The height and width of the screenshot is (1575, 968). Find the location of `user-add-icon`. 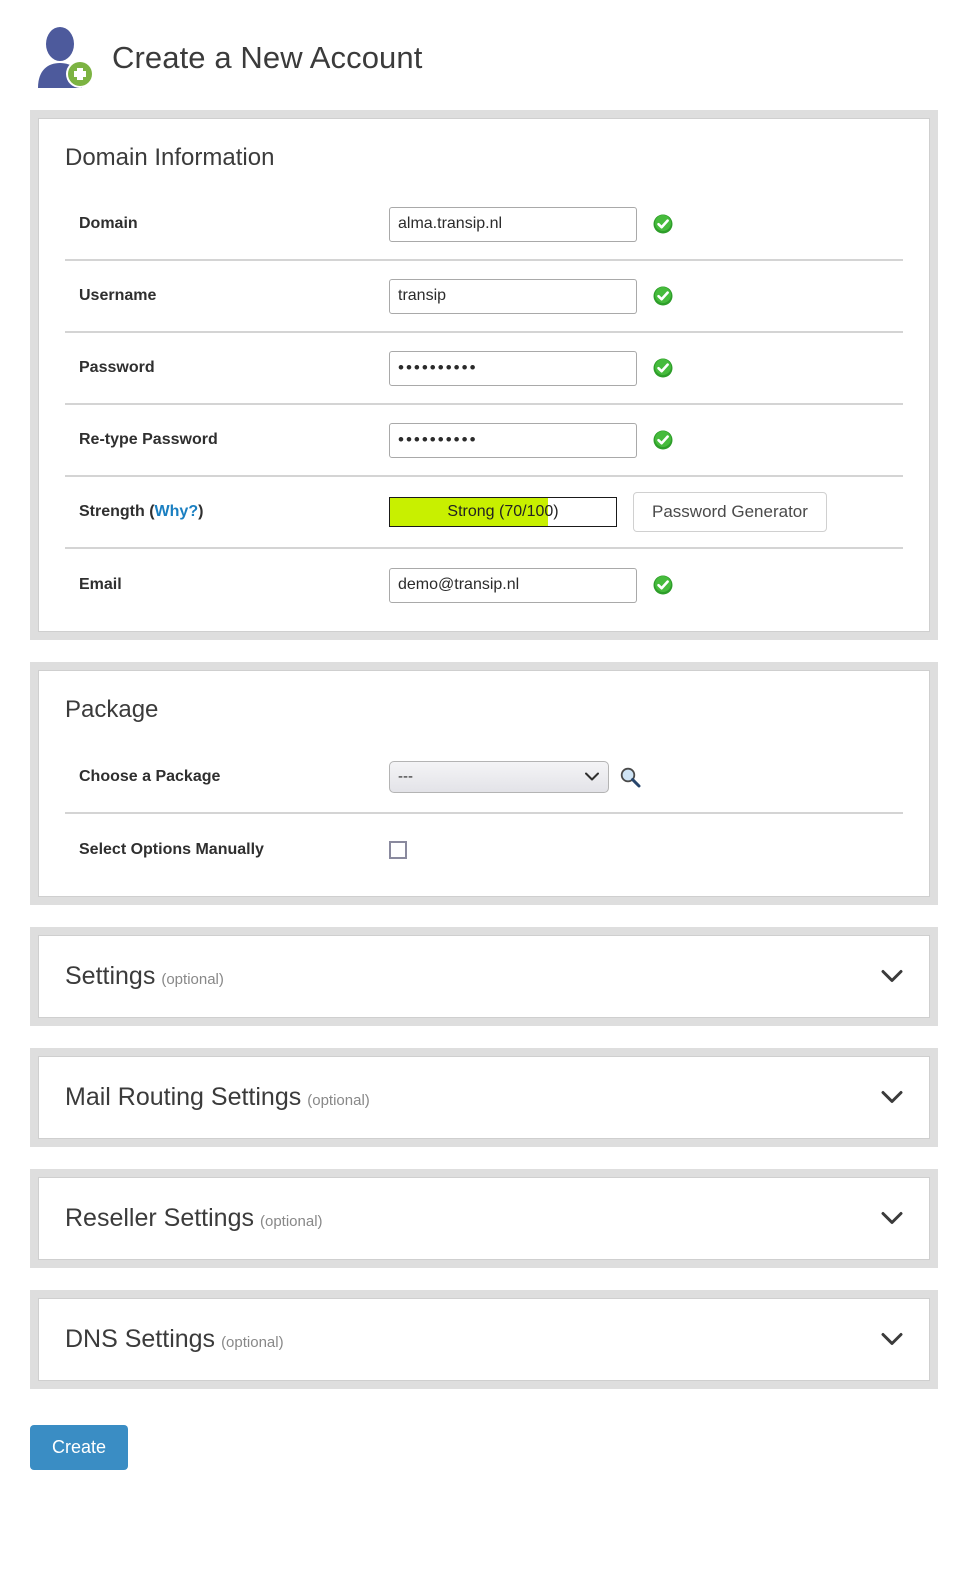

user-add-icon is located at coordinates (65, 57).